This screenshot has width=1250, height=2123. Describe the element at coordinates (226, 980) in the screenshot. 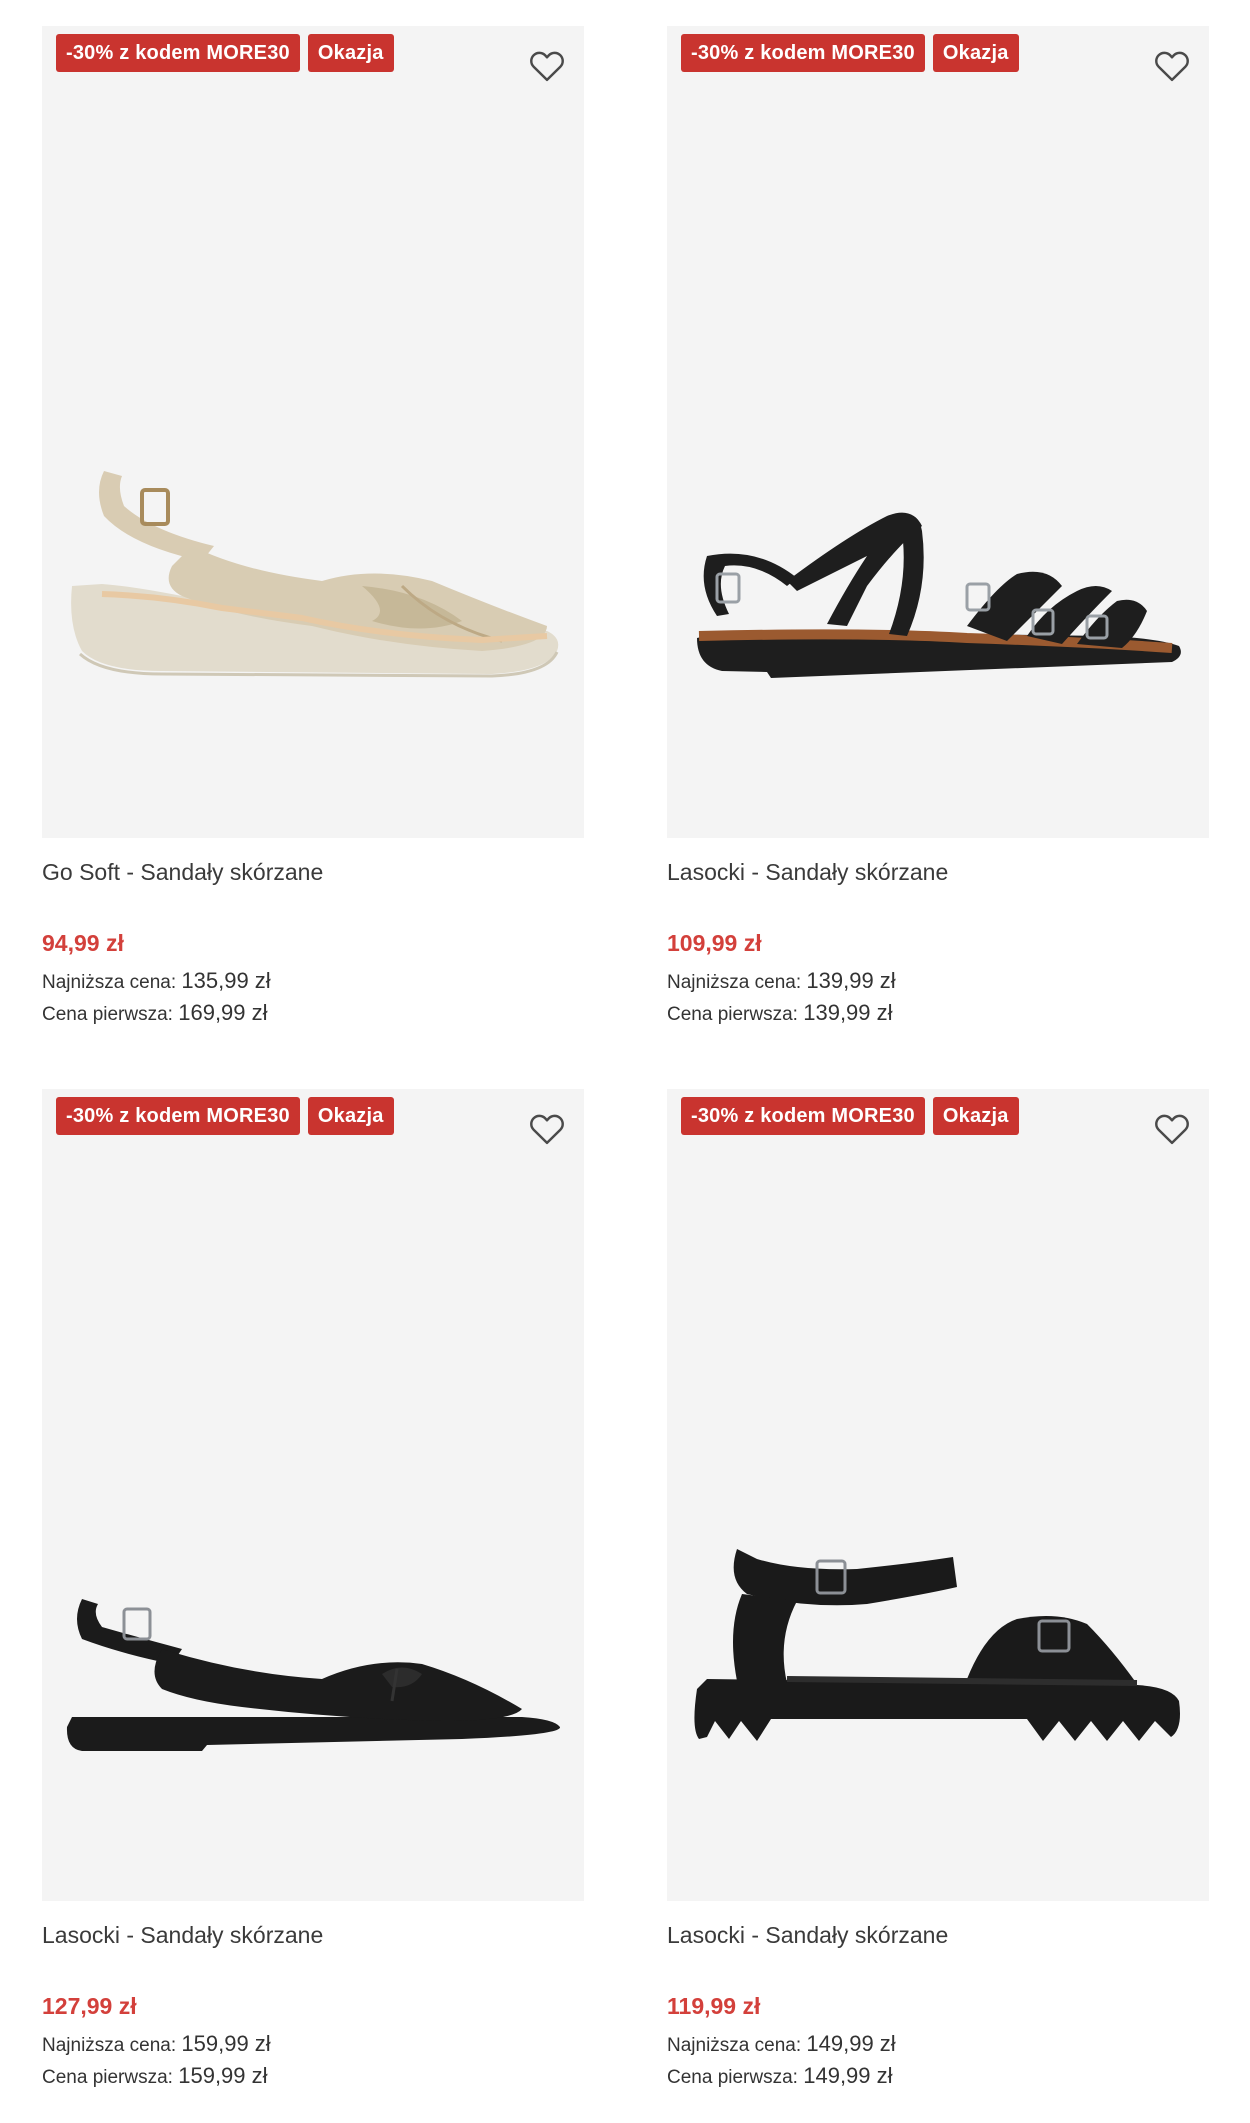

I see `lowest-price-value: 135,99 zł` at that location.